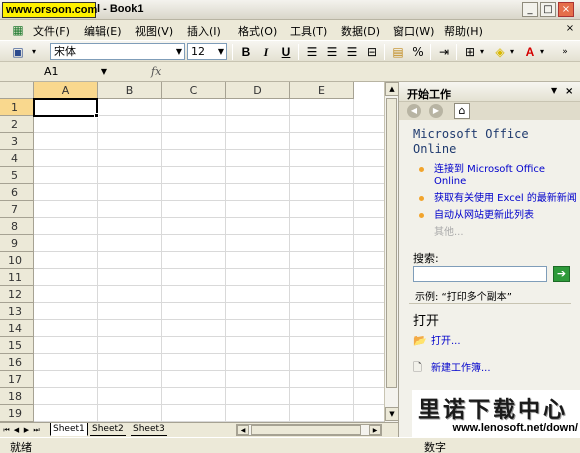  I want to click on sheet-tab-sheet1: Sheet1, so click(69, 429).